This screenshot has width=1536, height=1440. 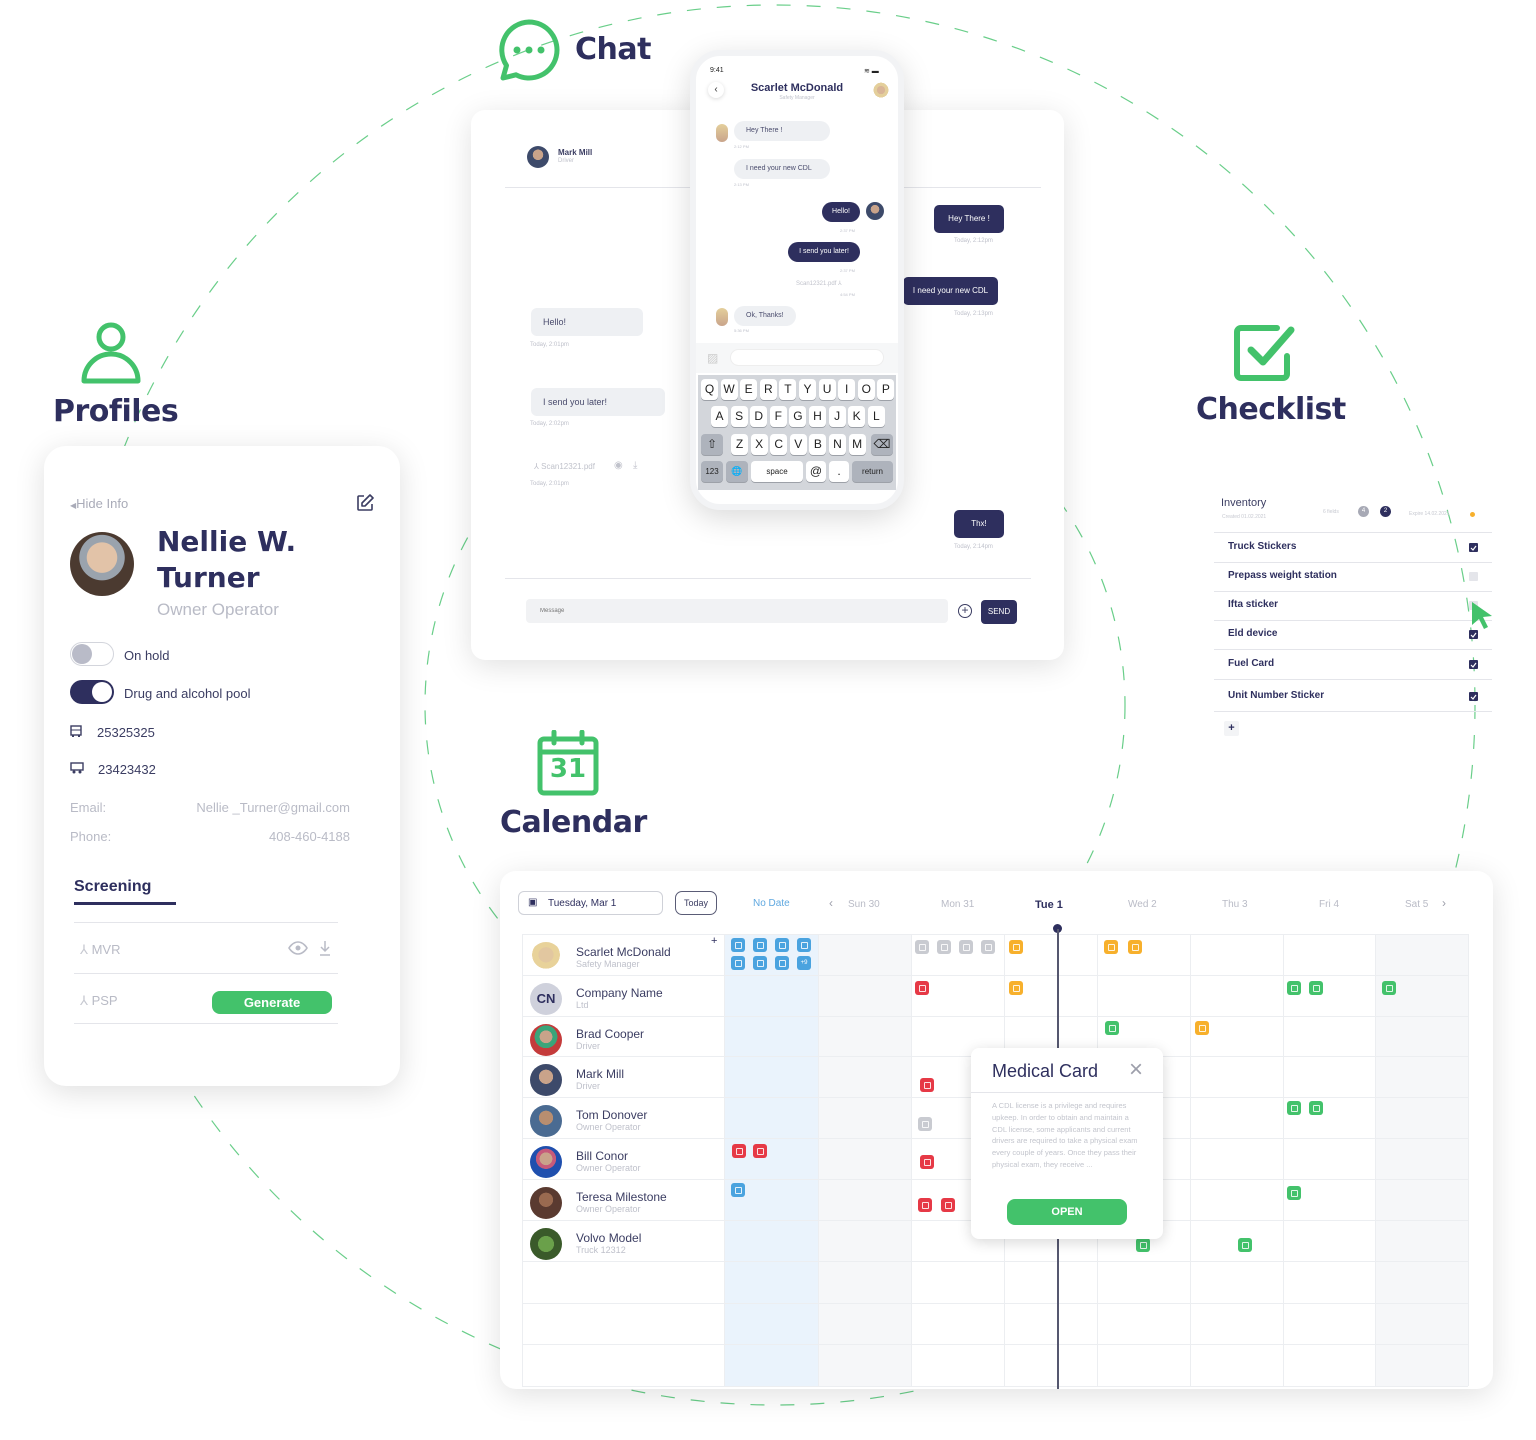 What do you see at coordinates (739, 444) in the screenshot?
I see `keyboard-key: Z` at bounding box center [739, 444].